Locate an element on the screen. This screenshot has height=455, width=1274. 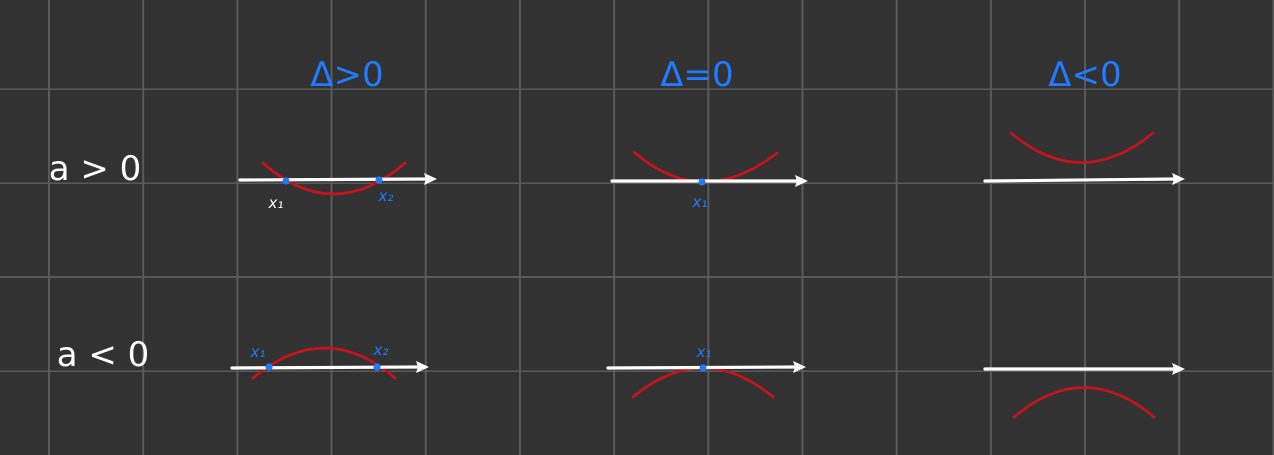
cell-a-negative-delta-zero: x₁ is located at coordinates (706, 371).